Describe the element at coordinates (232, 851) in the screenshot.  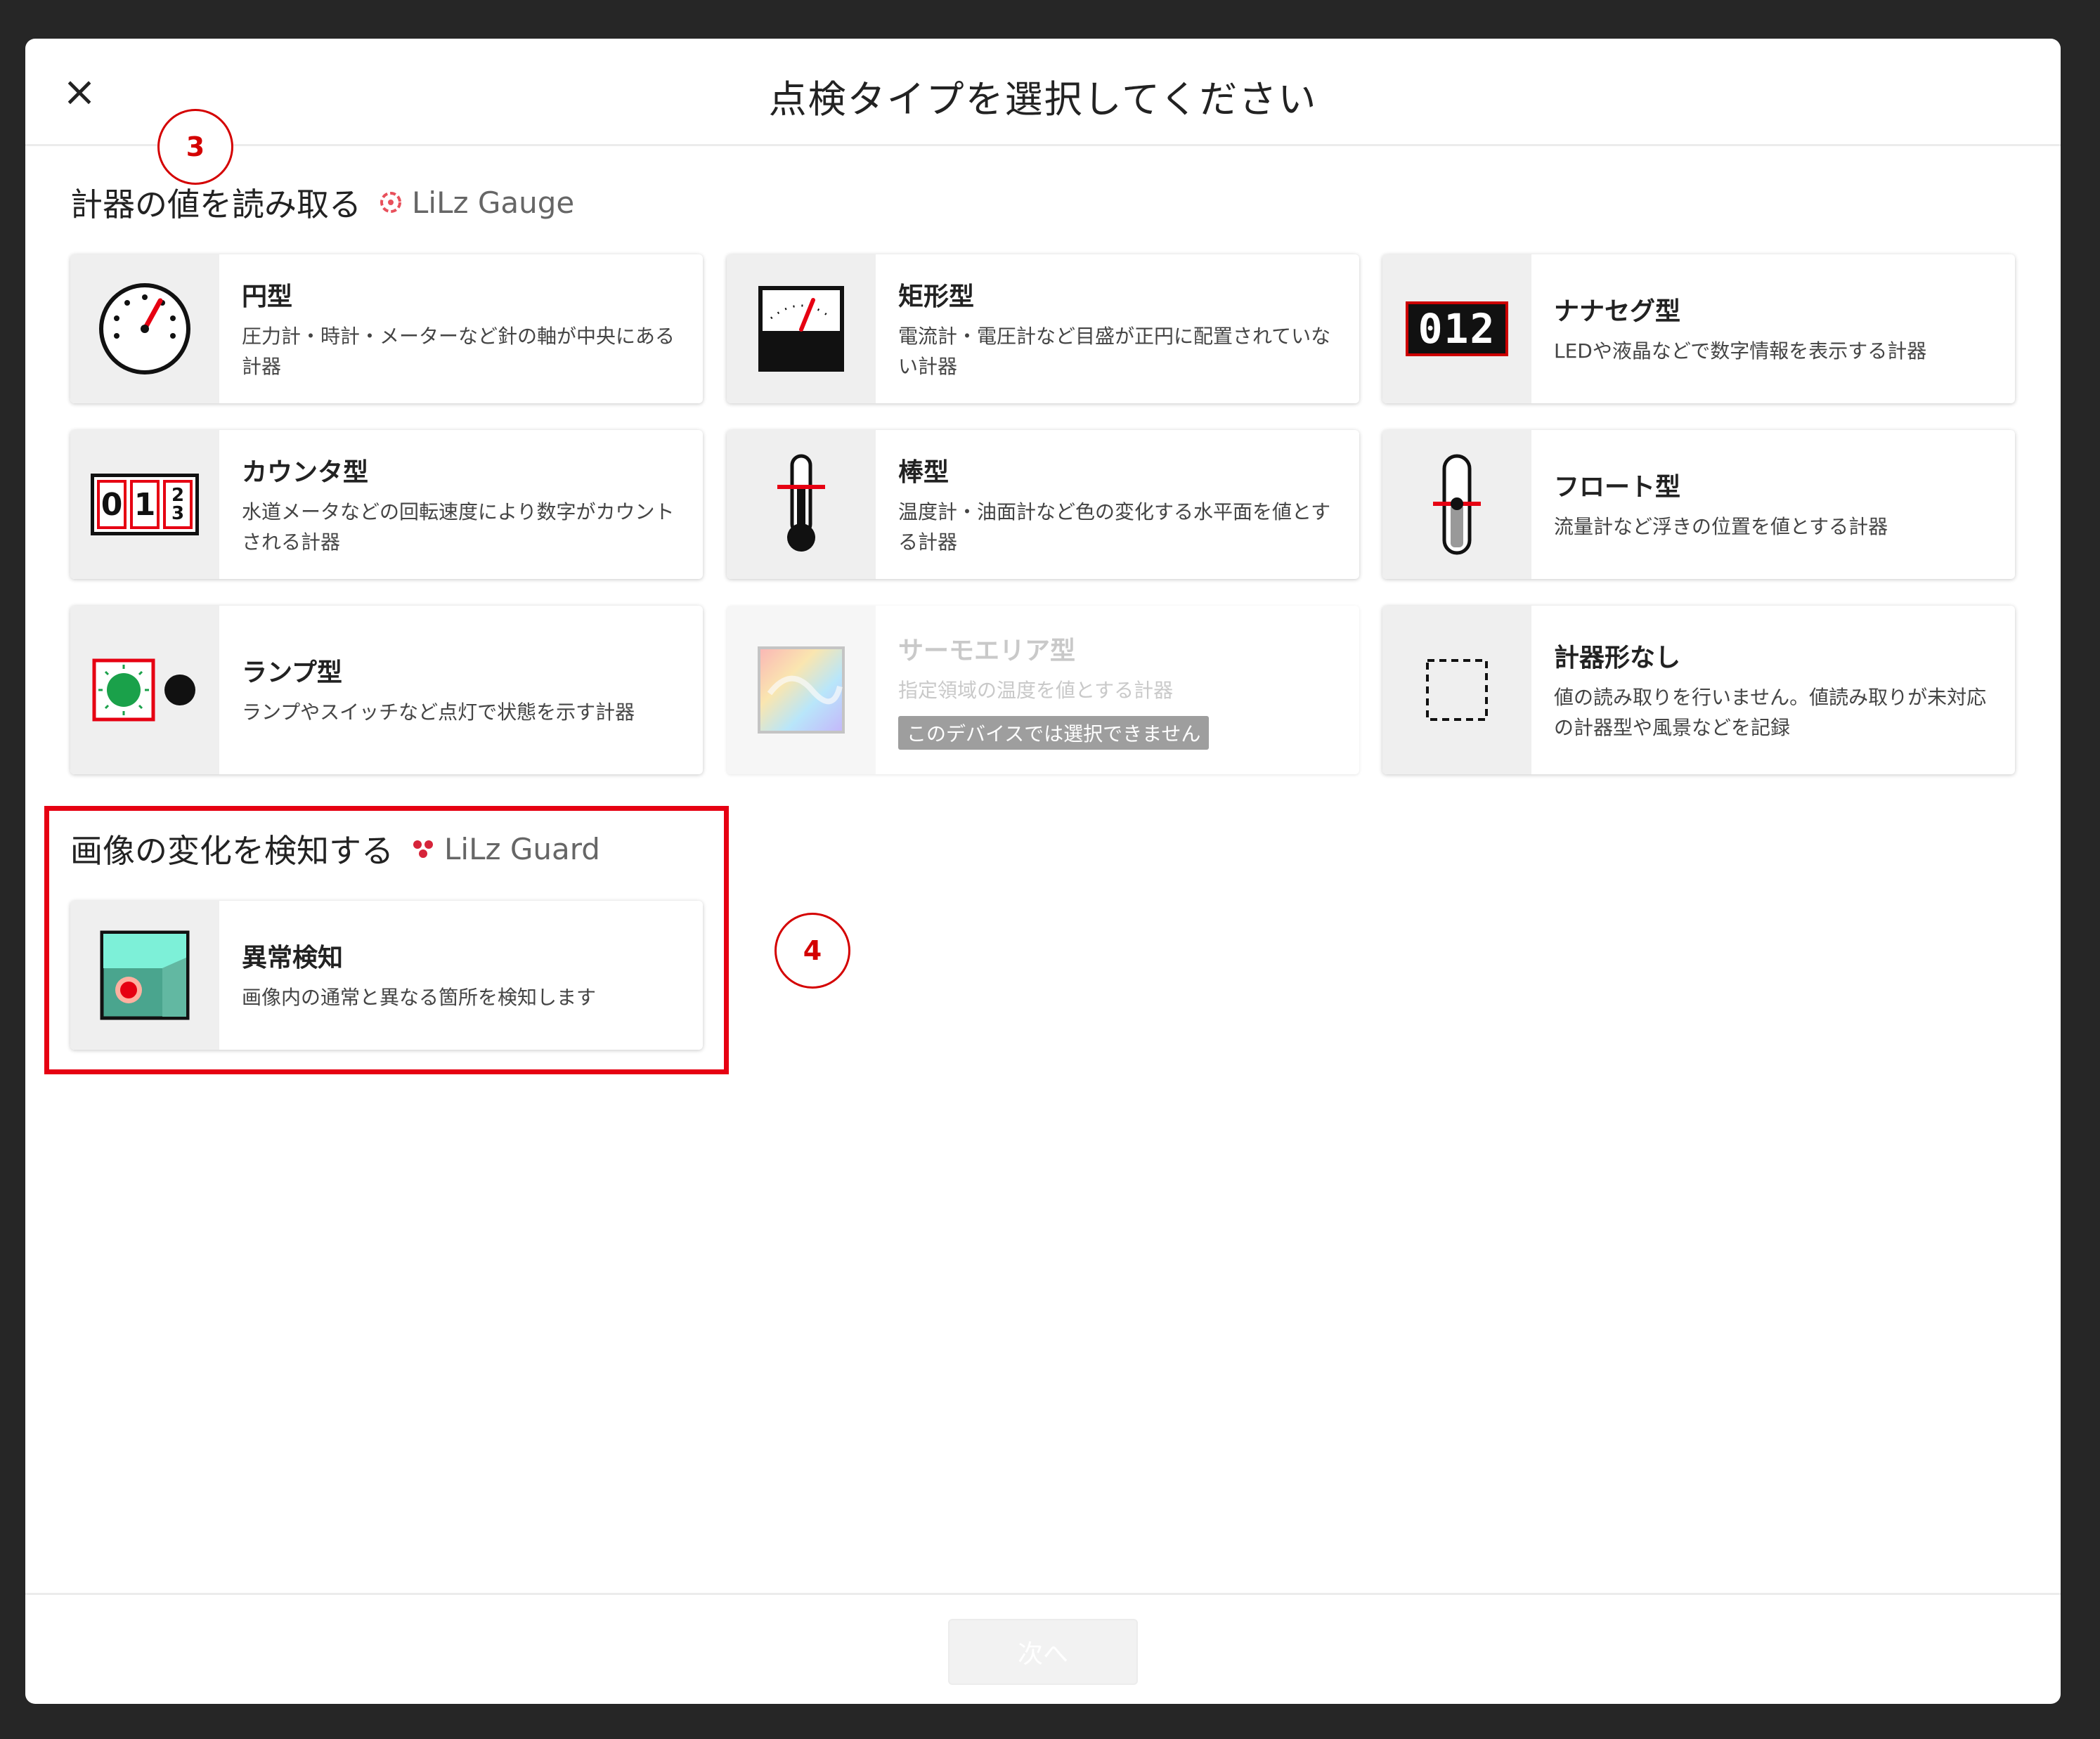
I see `section-guard-label: 画像の変化を検知する` at that location.